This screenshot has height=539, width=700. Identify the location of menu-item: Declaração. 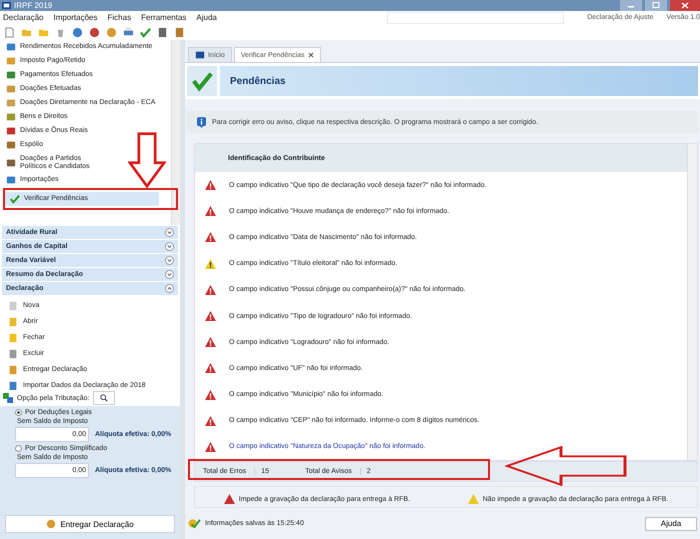
(23, 17).